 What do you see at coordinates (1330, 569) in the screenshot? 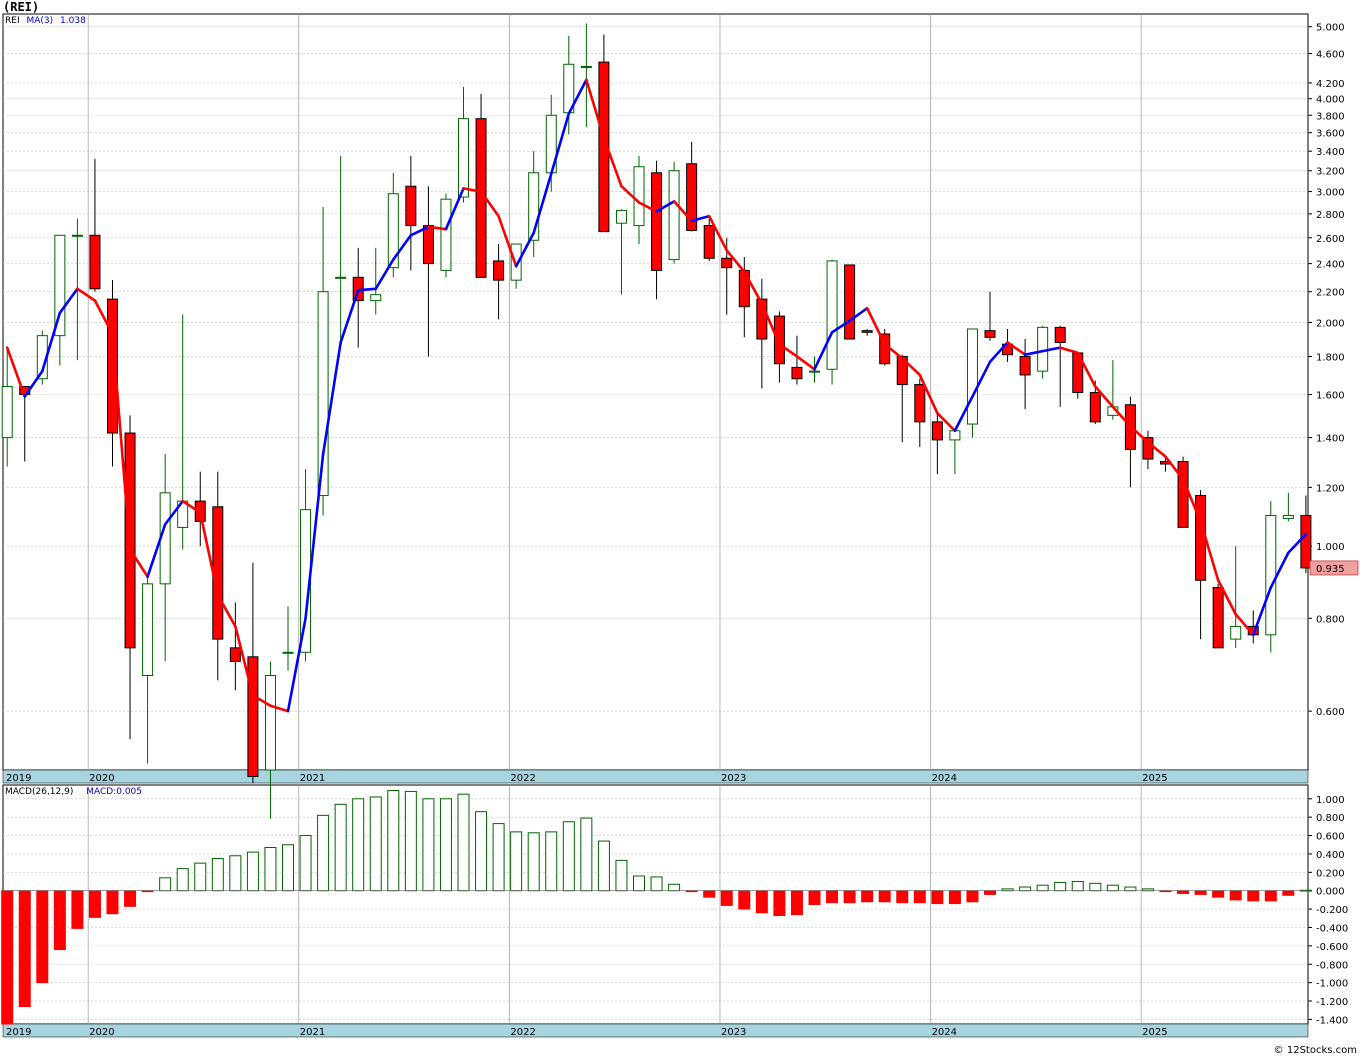
I see `last-price-label: 0.935` at bounding box center [1330, 569].